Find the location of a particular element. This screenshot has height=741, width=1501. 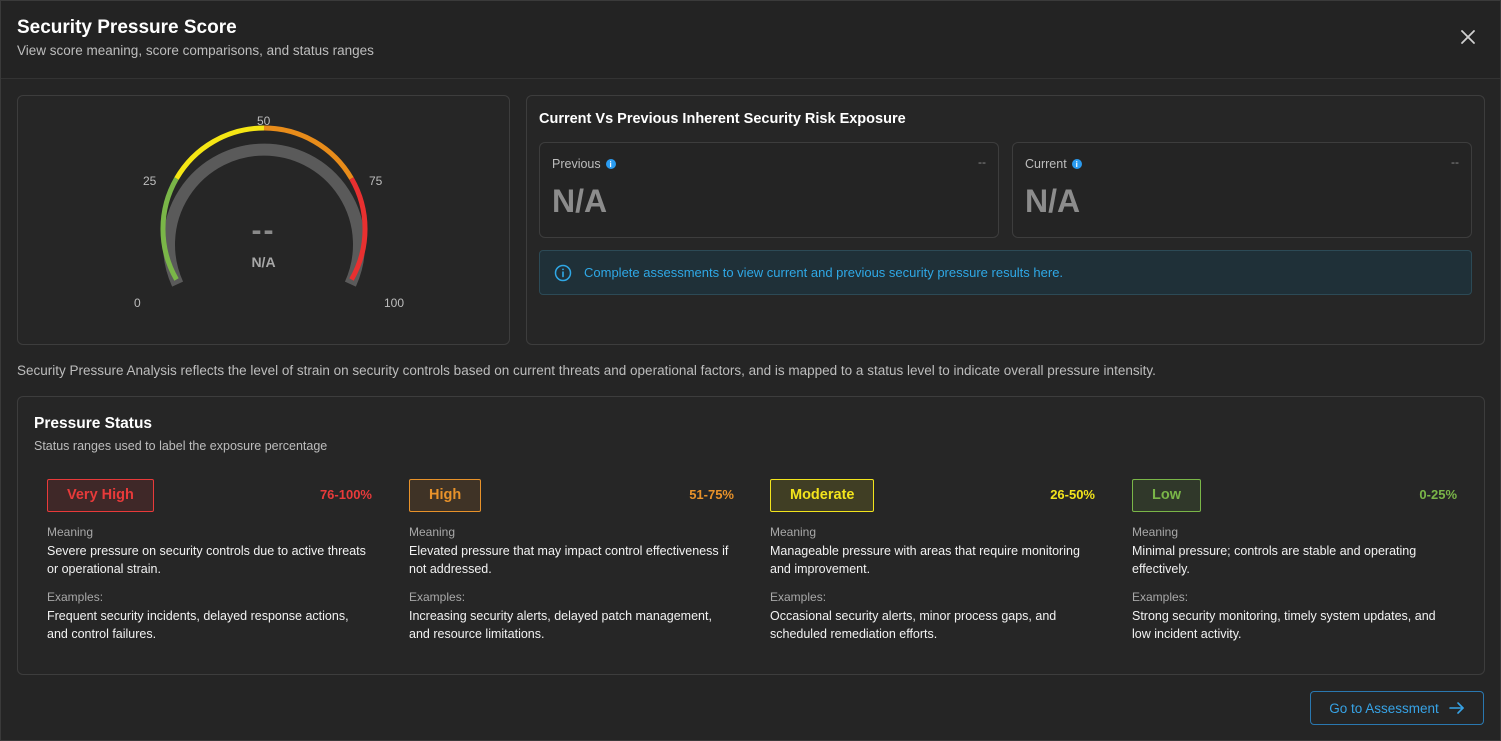

gauge-tick-25: 25 is located at coordinates (150, 181).